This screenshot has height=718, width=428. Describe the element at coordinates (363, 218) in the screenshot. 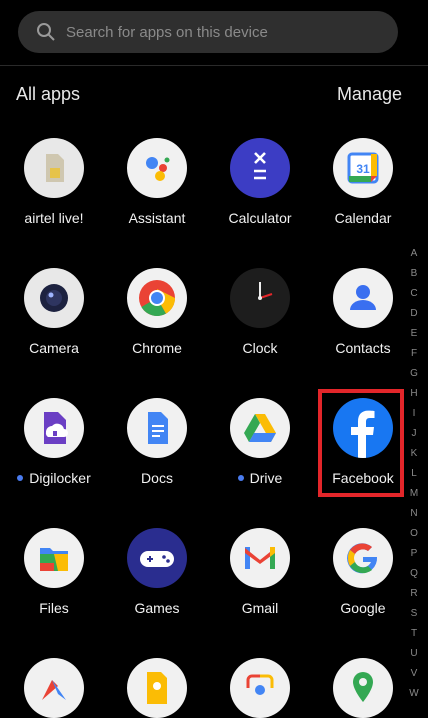

I see `app-label: Calendar` at that location.